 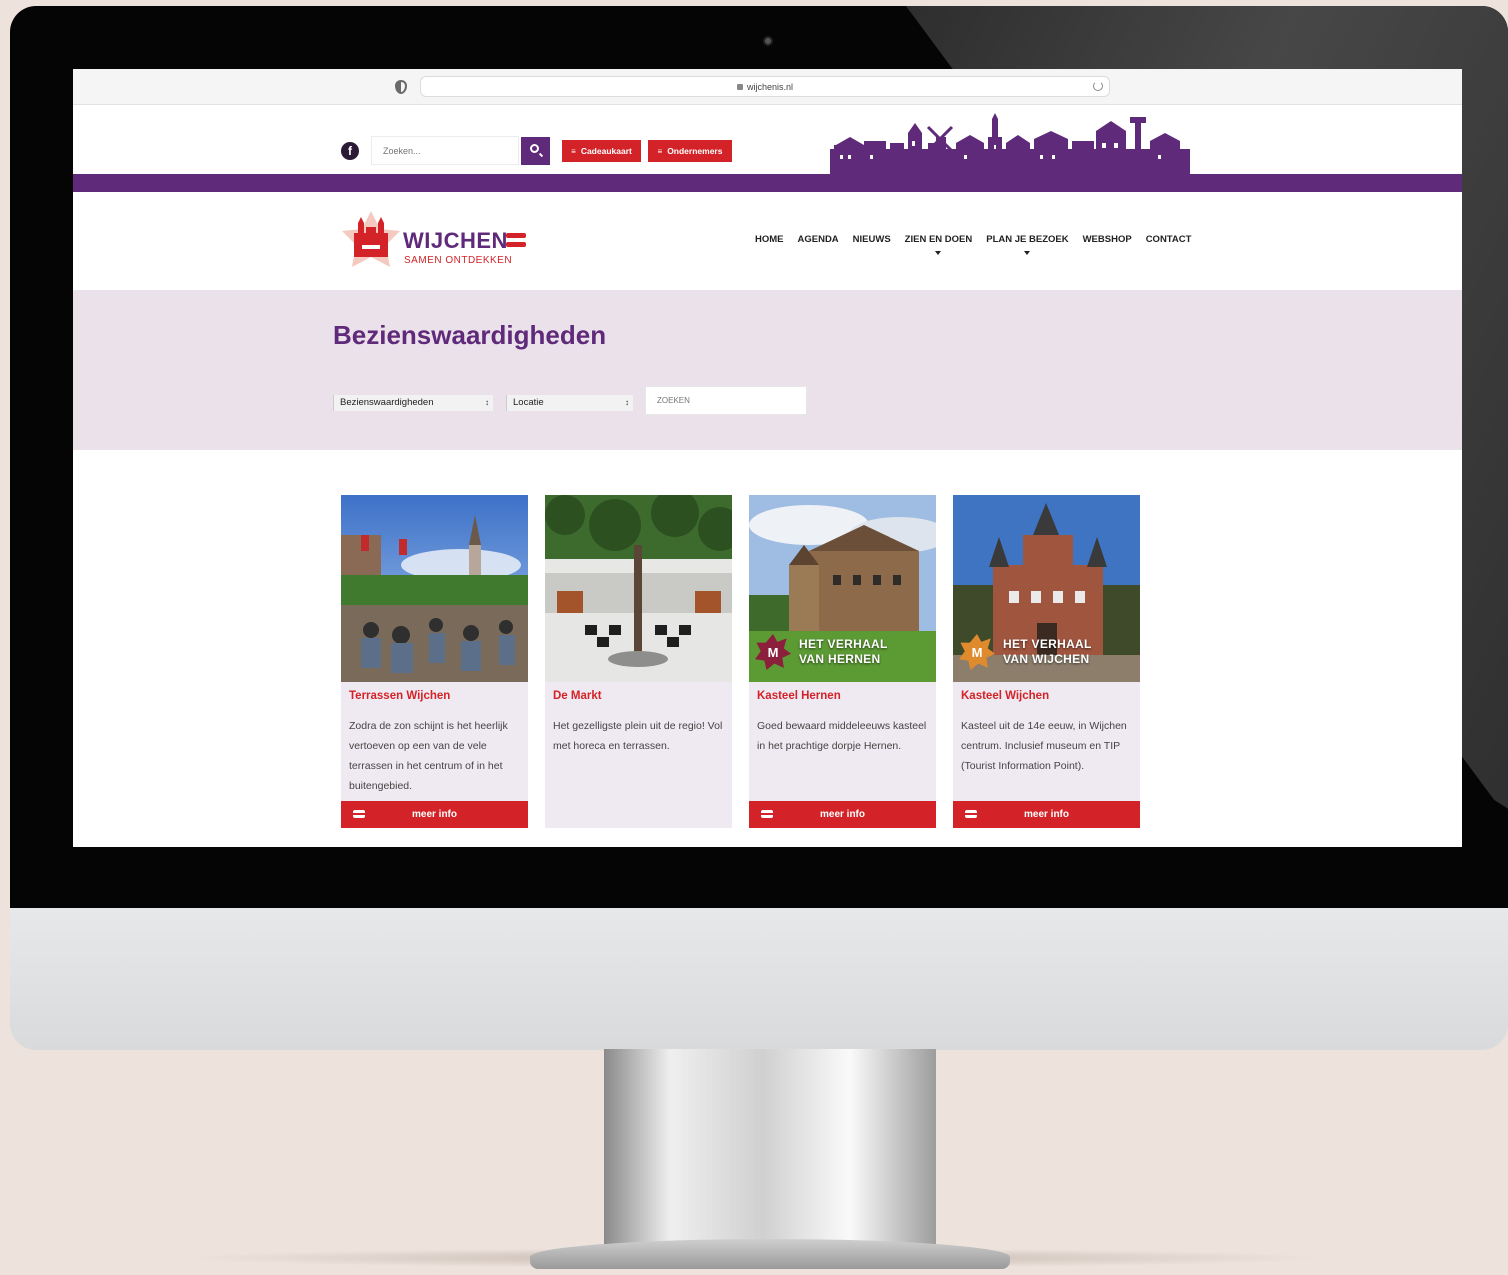 I want to click on nav-agenda: AGENDA, so click(x=818, y=239).